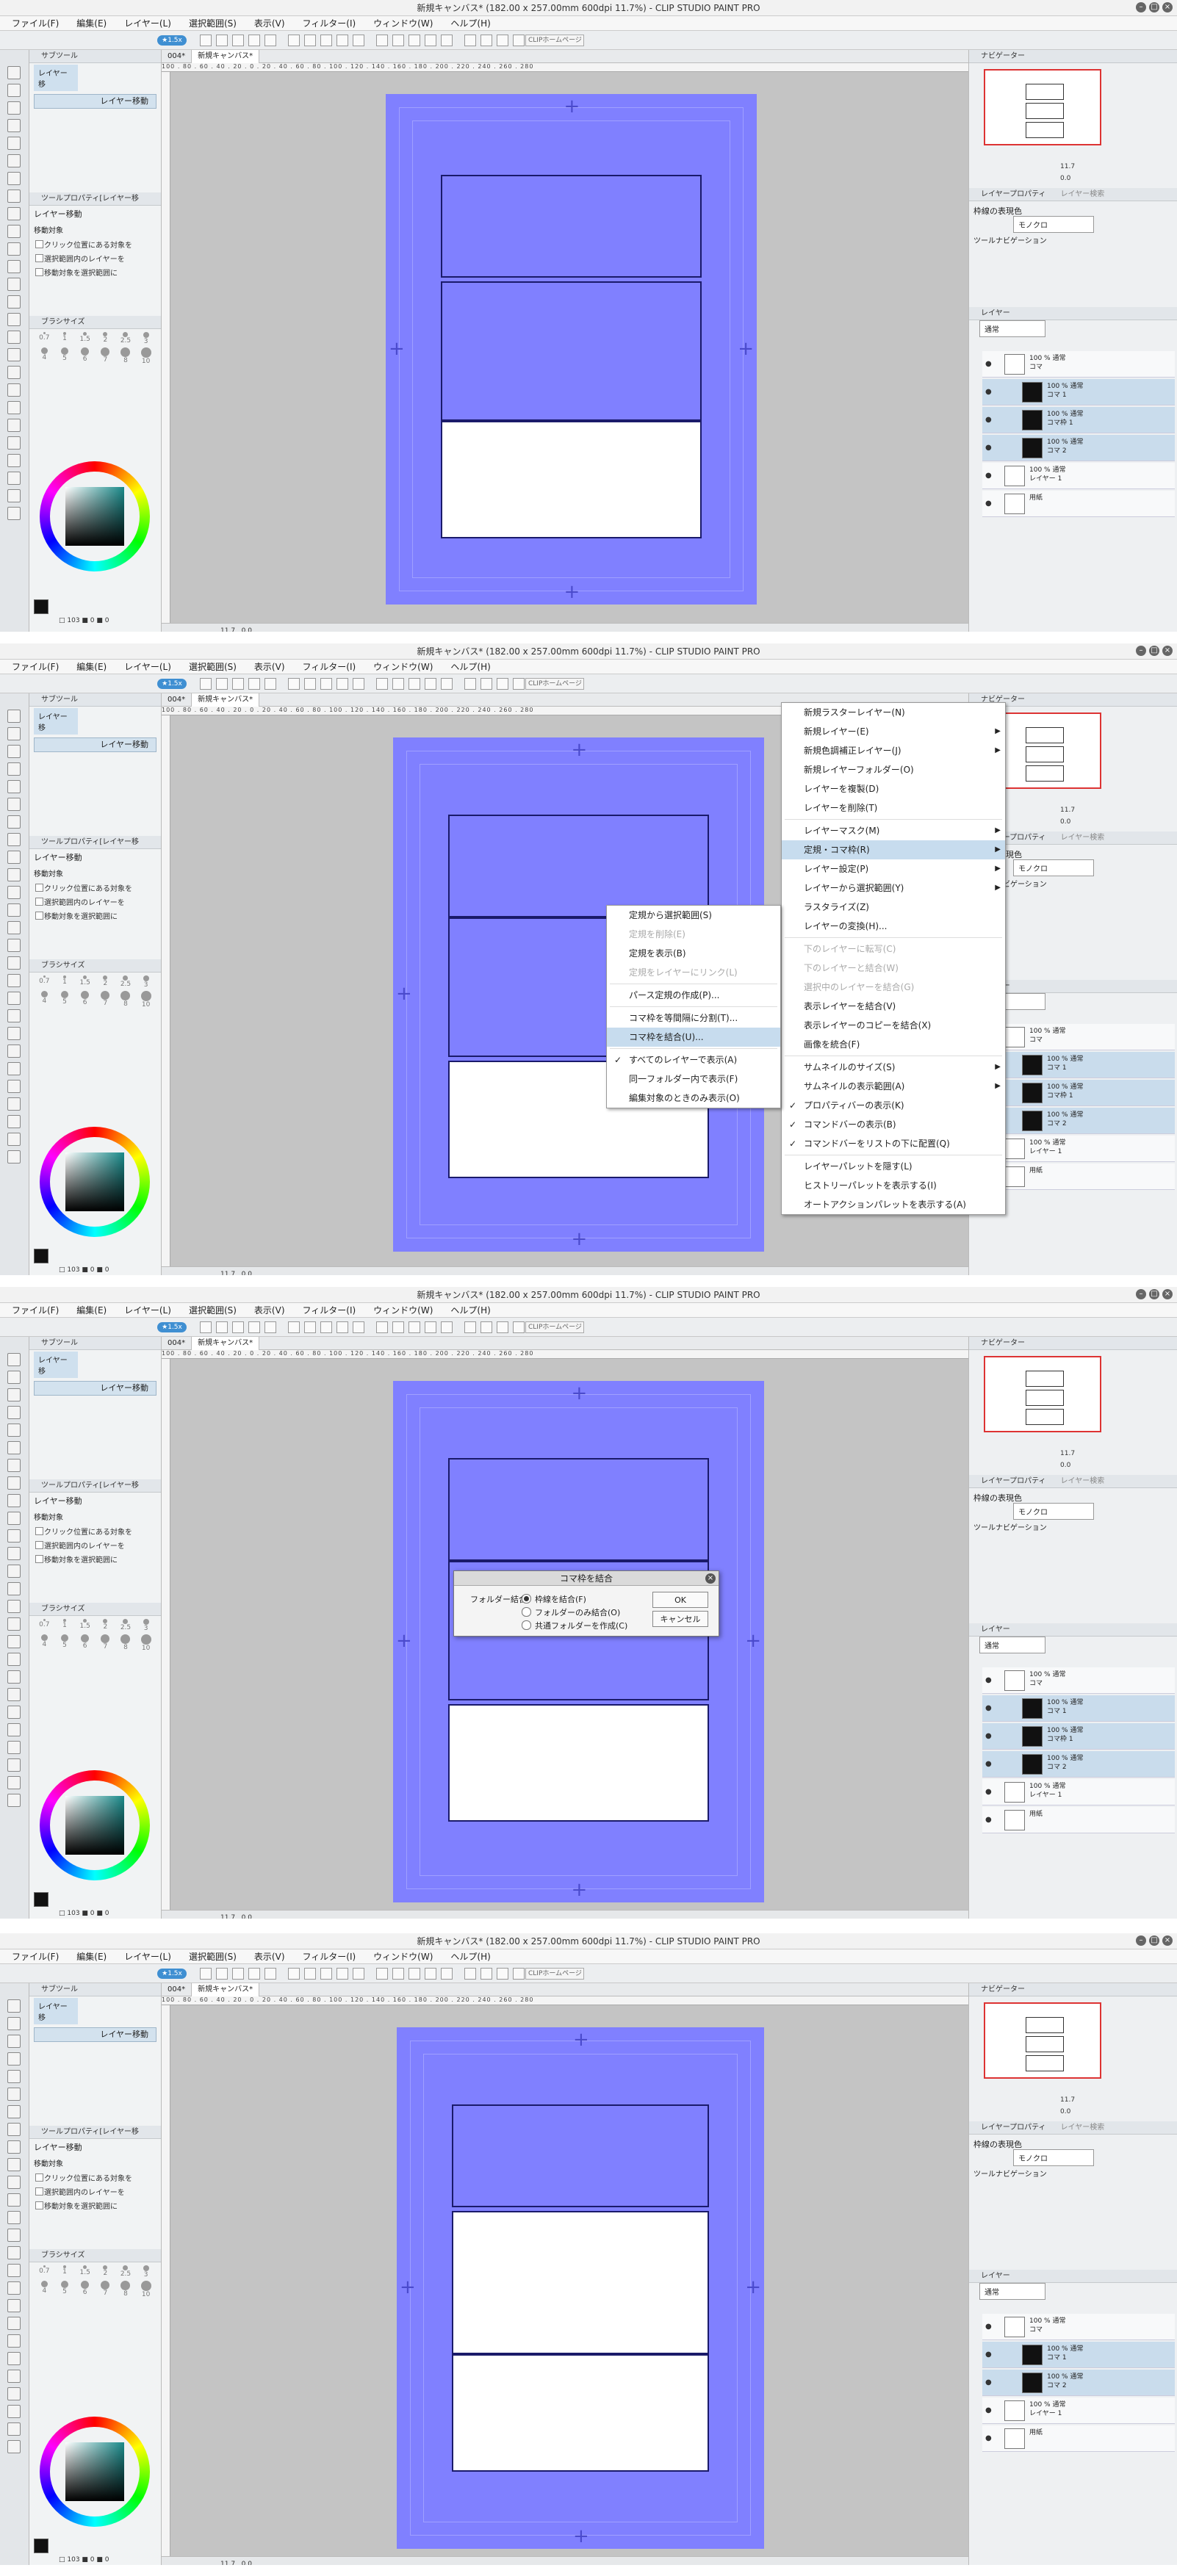  What do you see at coordinates (126, 339) in the screenshot?
I see `brush-size-option: 2.5` at bounding box center [126, 339].